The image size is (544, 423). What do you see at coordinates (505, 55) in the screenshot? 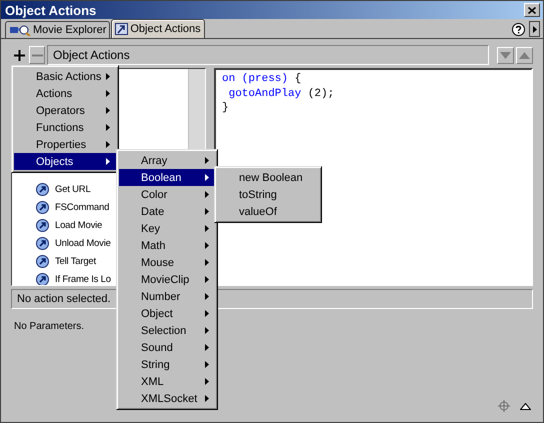
I see `down-triangle-icon` at bounding box center [505, 55].